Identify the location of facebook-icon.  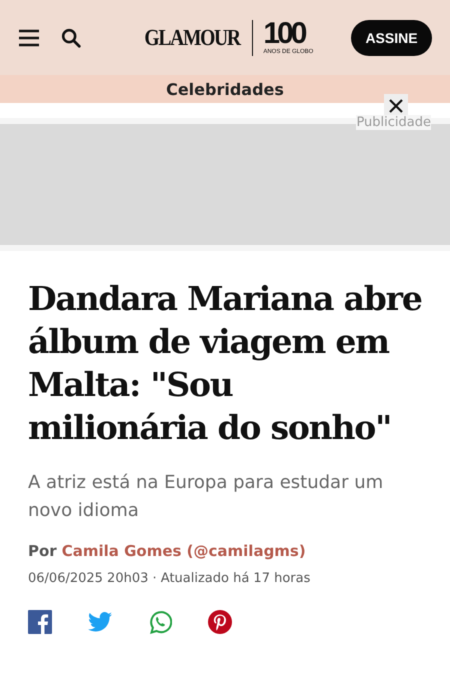
(40, 622).